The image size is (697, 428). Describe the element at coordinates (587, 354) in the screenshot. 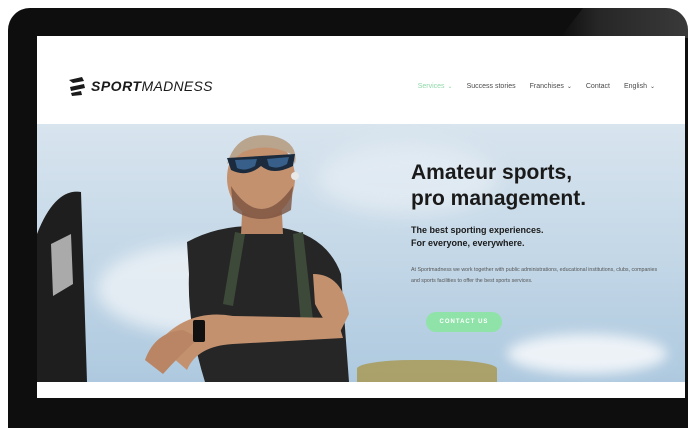

I see `cloud-decoration` at that location.